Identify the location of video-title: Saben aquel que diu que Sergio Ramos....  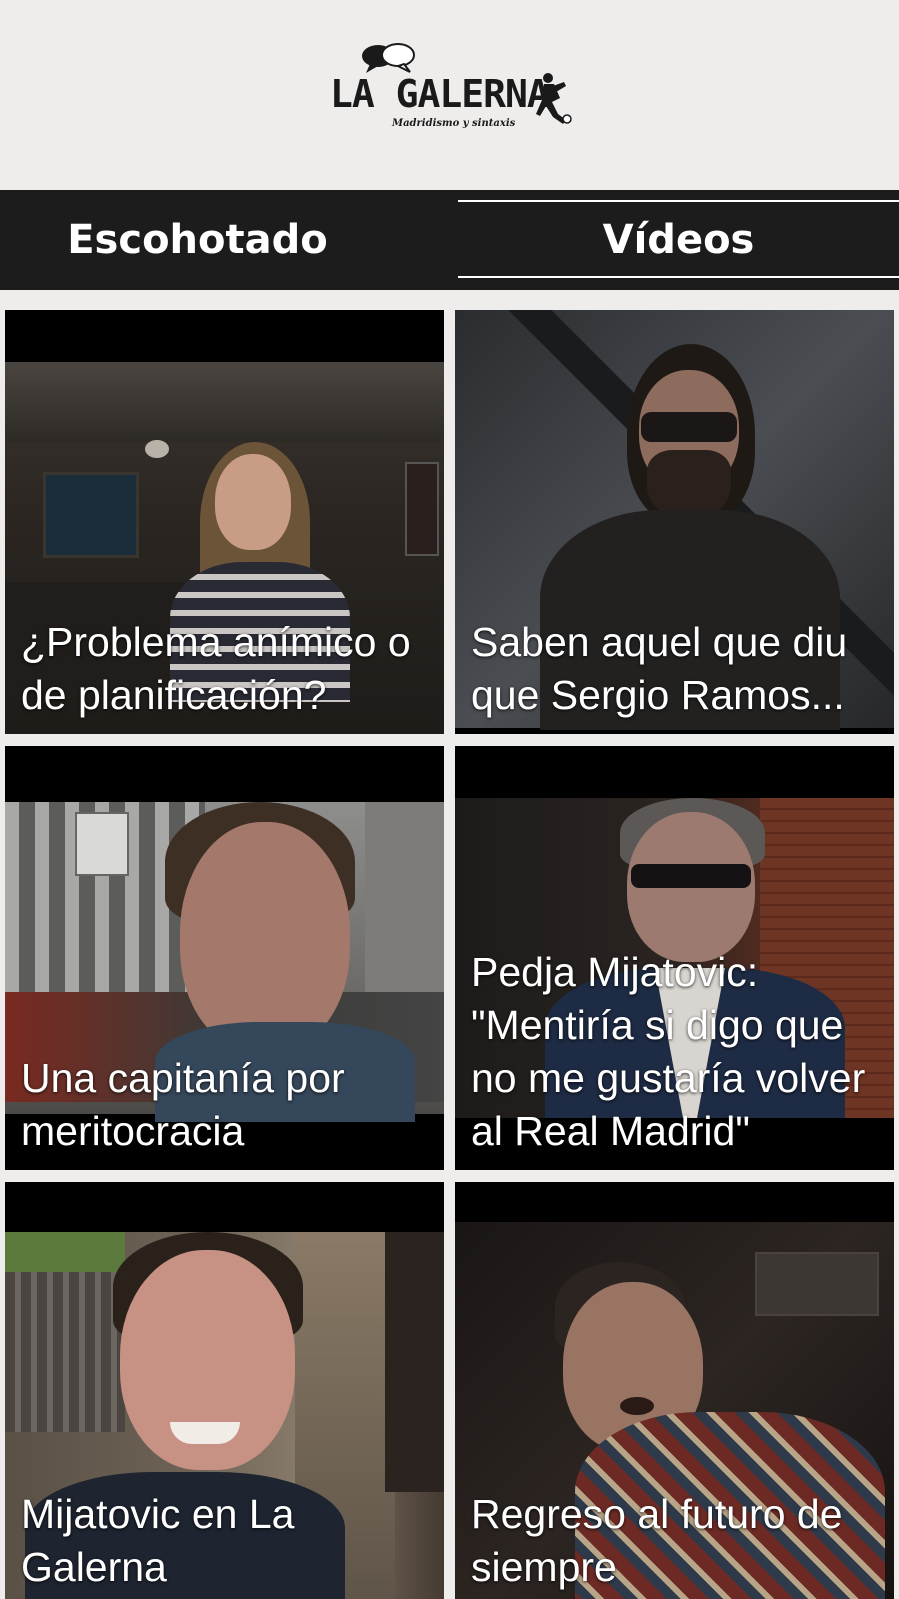
(659, 668).